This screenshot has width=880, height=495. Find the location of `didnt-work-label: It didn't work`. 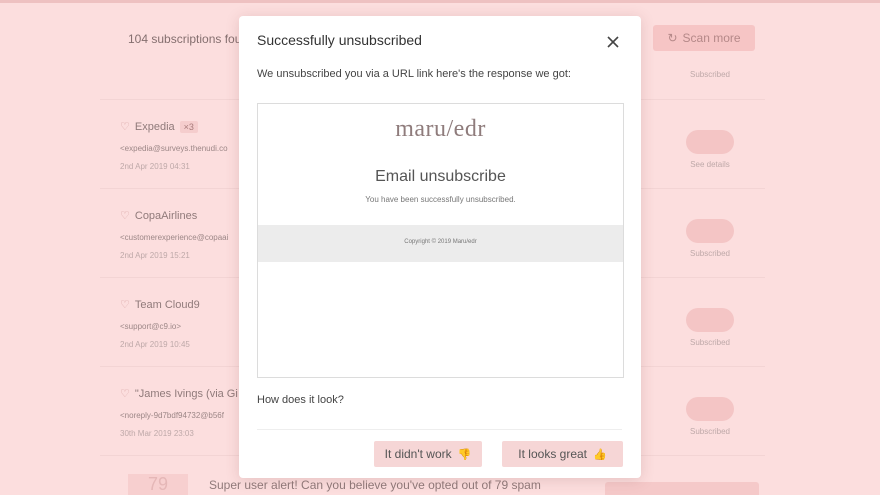

didnt-work-label: It didn't work is located at coordinates (418, 454).